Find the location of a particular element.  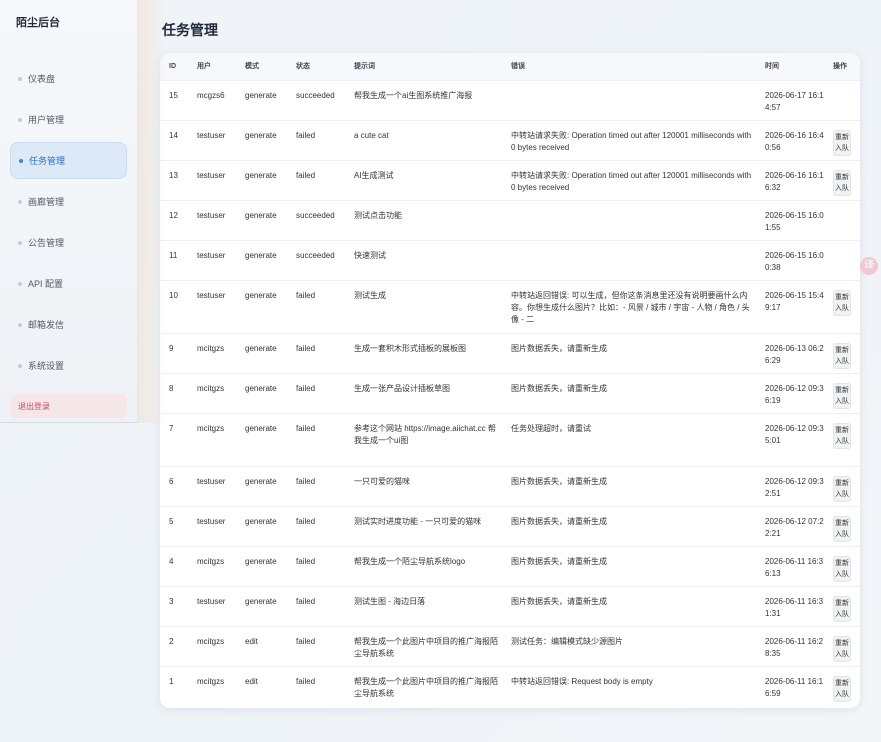

sidebar-item-label: 用户管理 is located at coordinates (46, 120).